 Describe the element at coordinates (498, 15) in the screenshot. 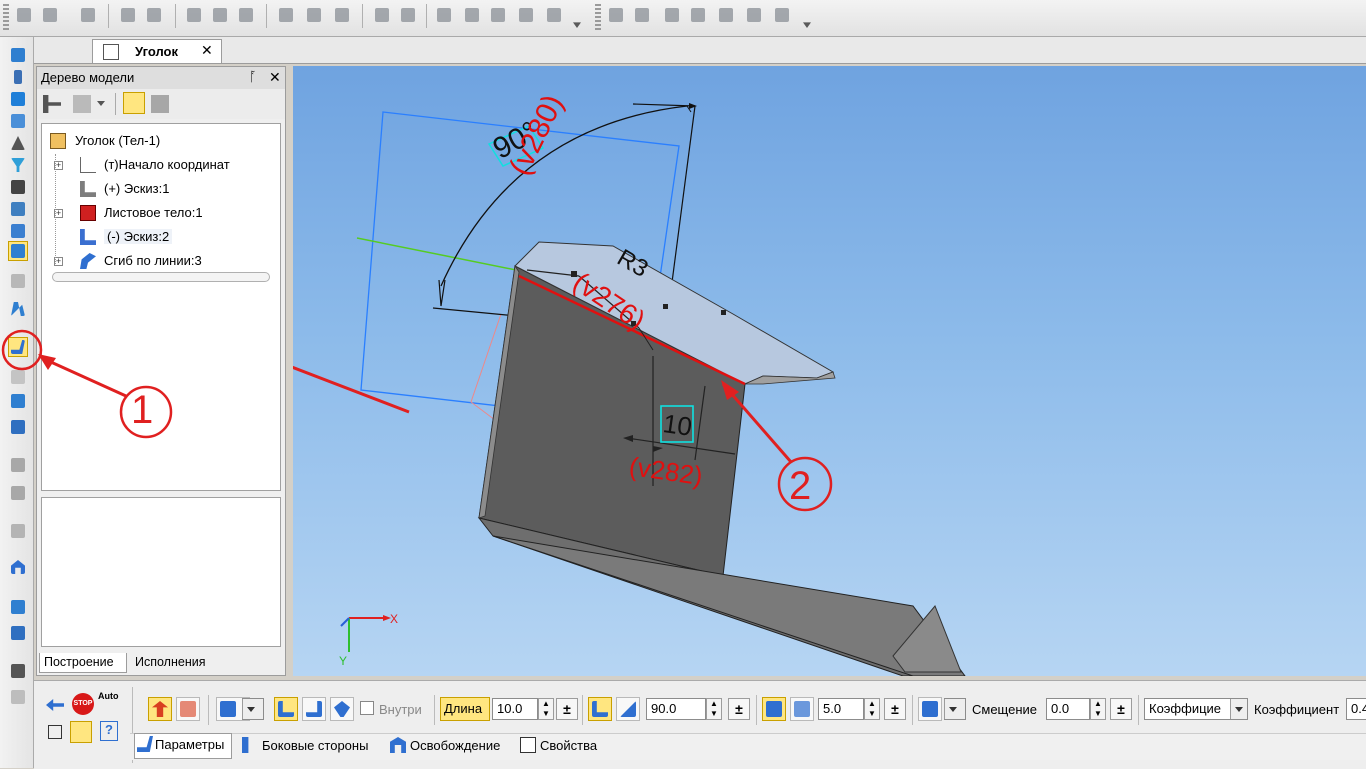

I see `insert-fragment-icon` at that location.